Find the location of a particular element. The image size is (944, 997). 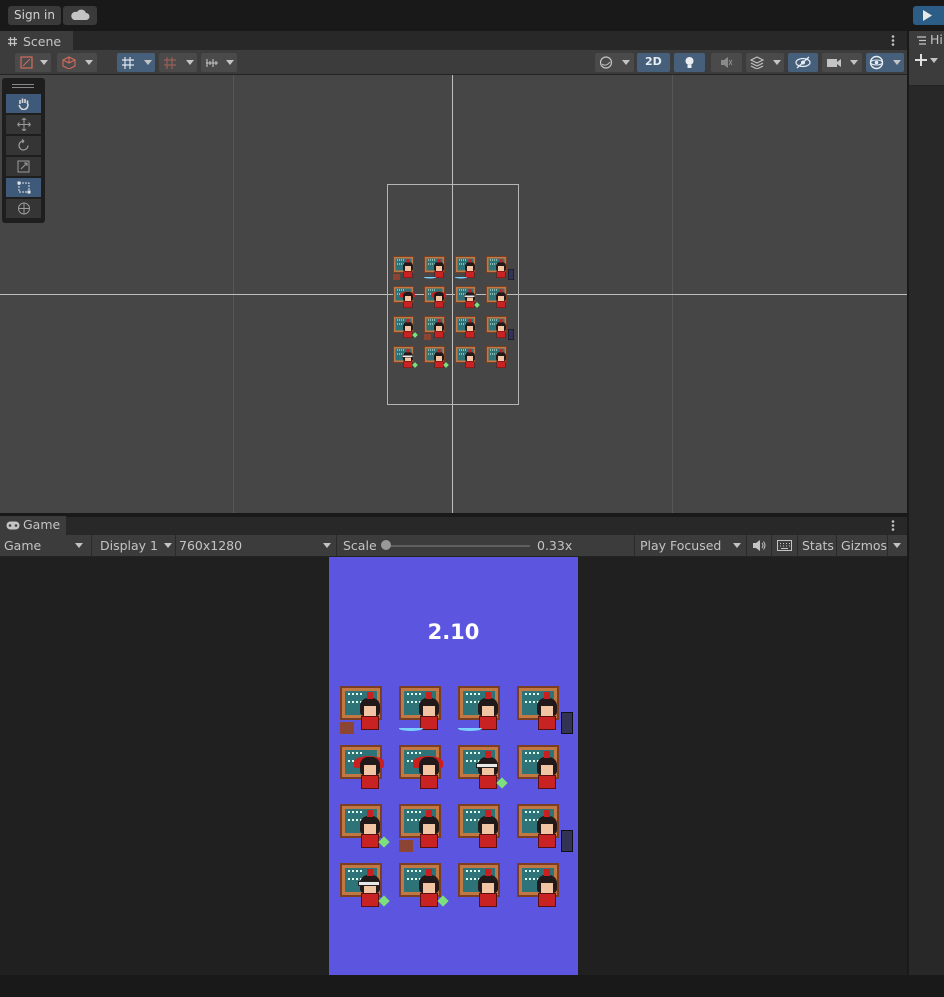

gizmos-button: Gizmos is located at coordinates (864, 545).